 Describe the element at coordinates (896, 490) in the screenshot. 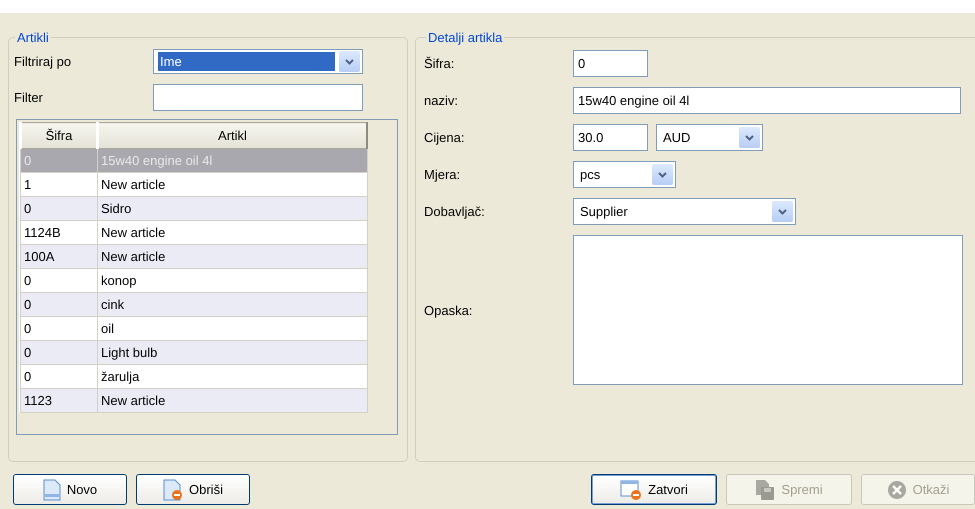

I see `cancel-icon` at that location.